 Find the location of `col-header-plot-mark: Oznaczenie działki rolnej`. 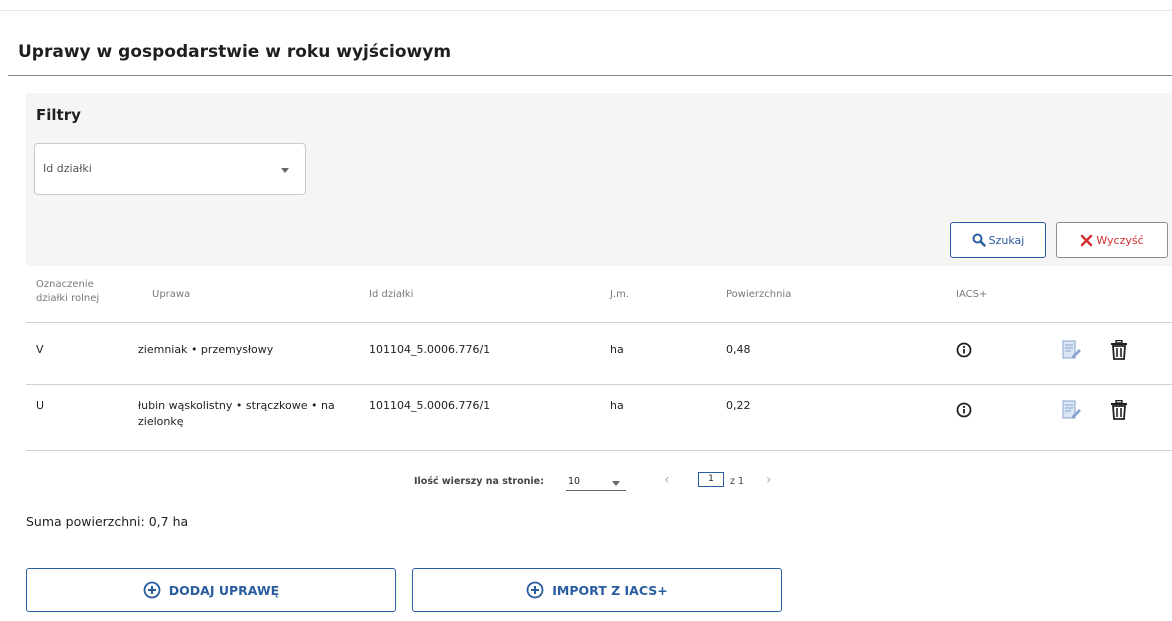

col-header-plot-mark: Oznaczenie działki rolnej is located at coordinates (81, 292).